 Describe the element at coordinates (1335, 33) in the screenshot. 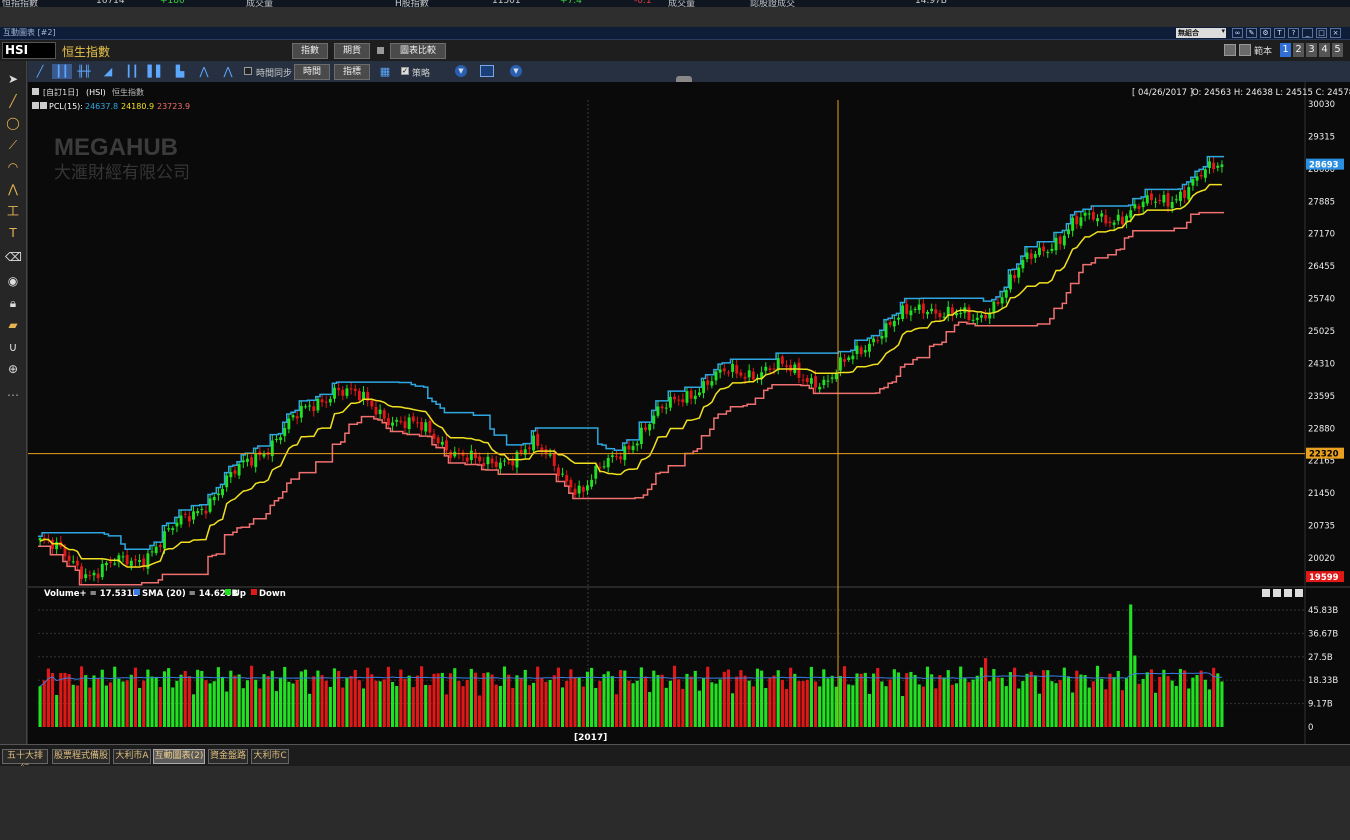

I see `close-icon: ×` at that location.